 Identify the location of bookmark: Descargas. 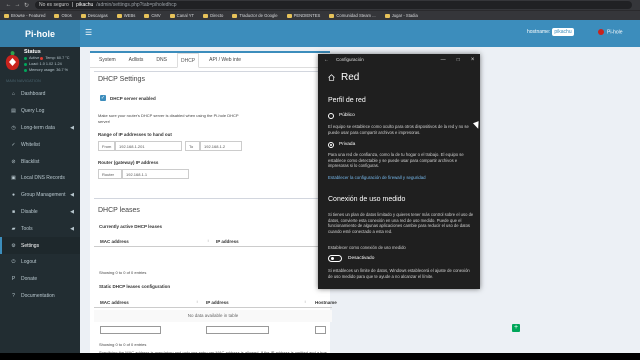
(94, 15).